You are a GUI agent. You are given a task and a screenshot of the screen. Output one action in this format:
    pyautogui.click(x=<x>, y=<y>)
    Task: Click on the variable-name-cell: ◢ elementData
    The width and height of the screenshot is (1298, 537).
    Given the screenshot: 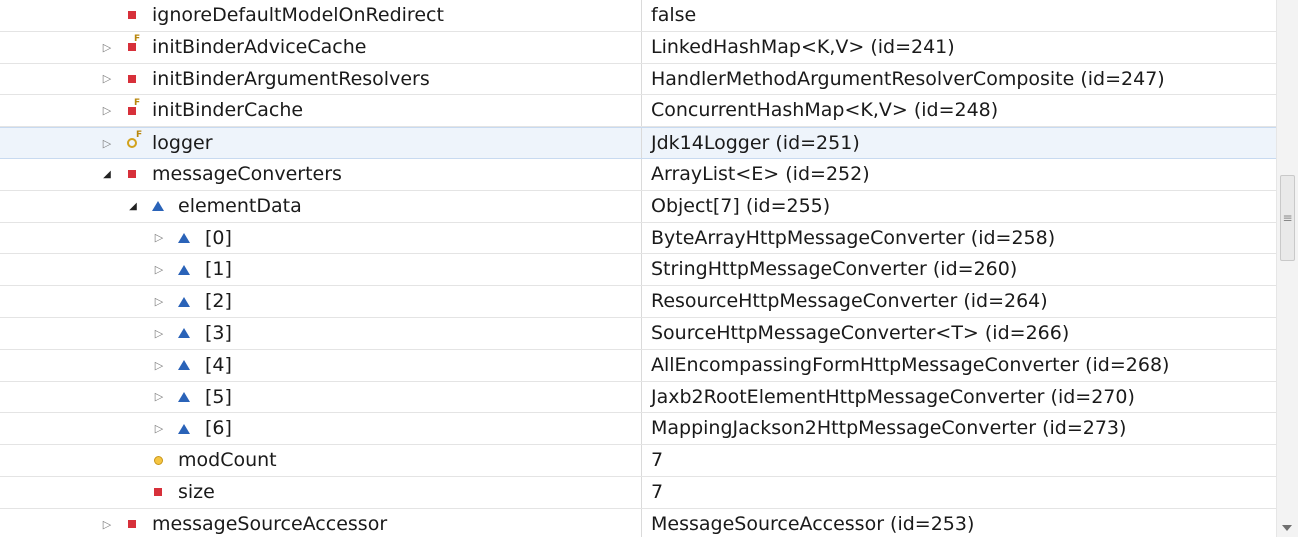 What is the action you would take?
    pyautogui.click(x=321, y=206)
    